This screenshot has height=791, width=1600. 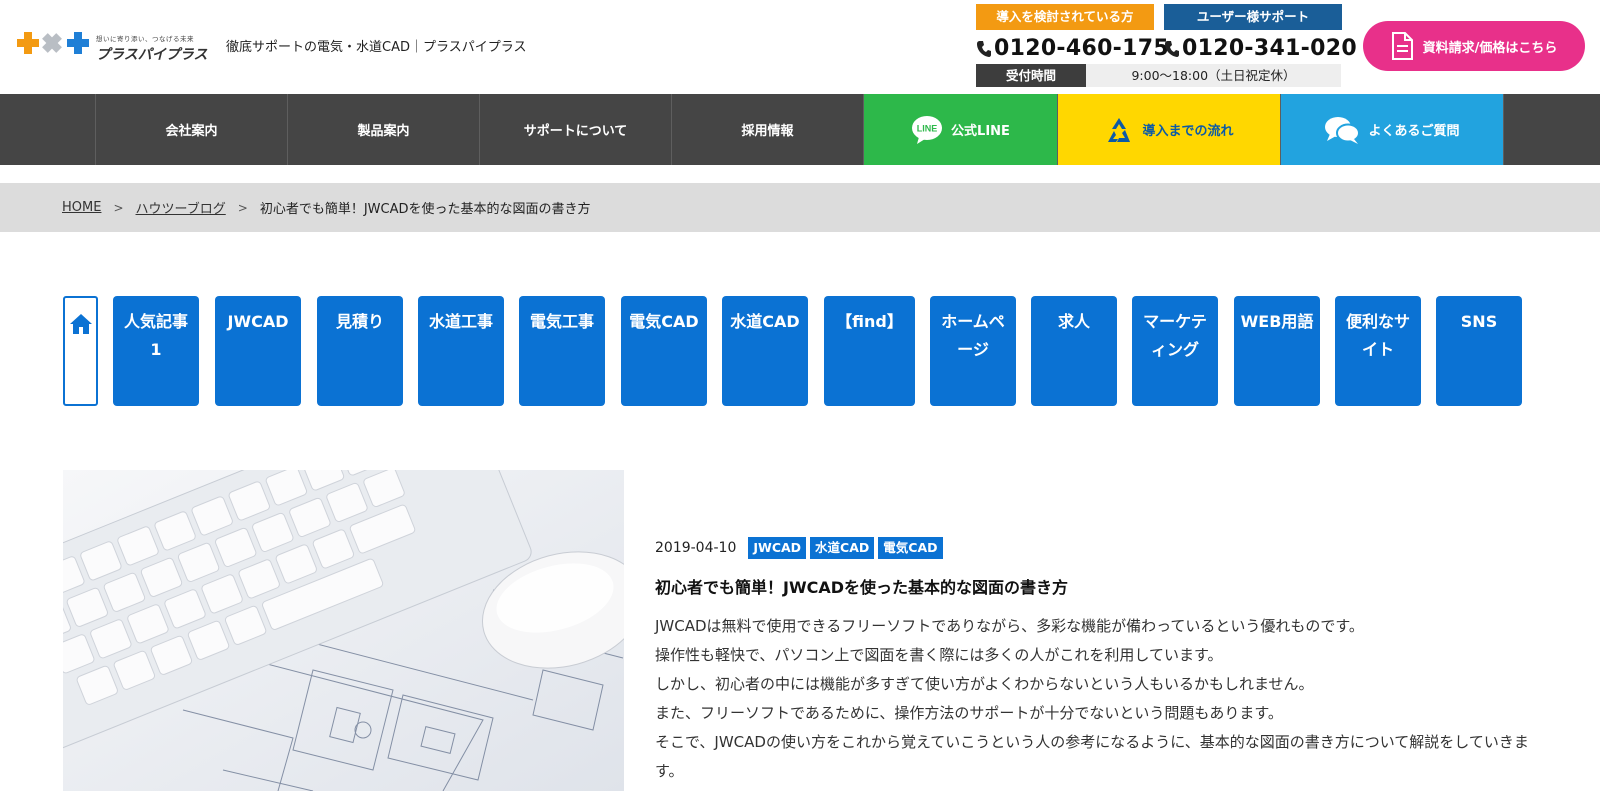 I want to click on nav-item-company: 会社案内, so click(x=192, y=129).